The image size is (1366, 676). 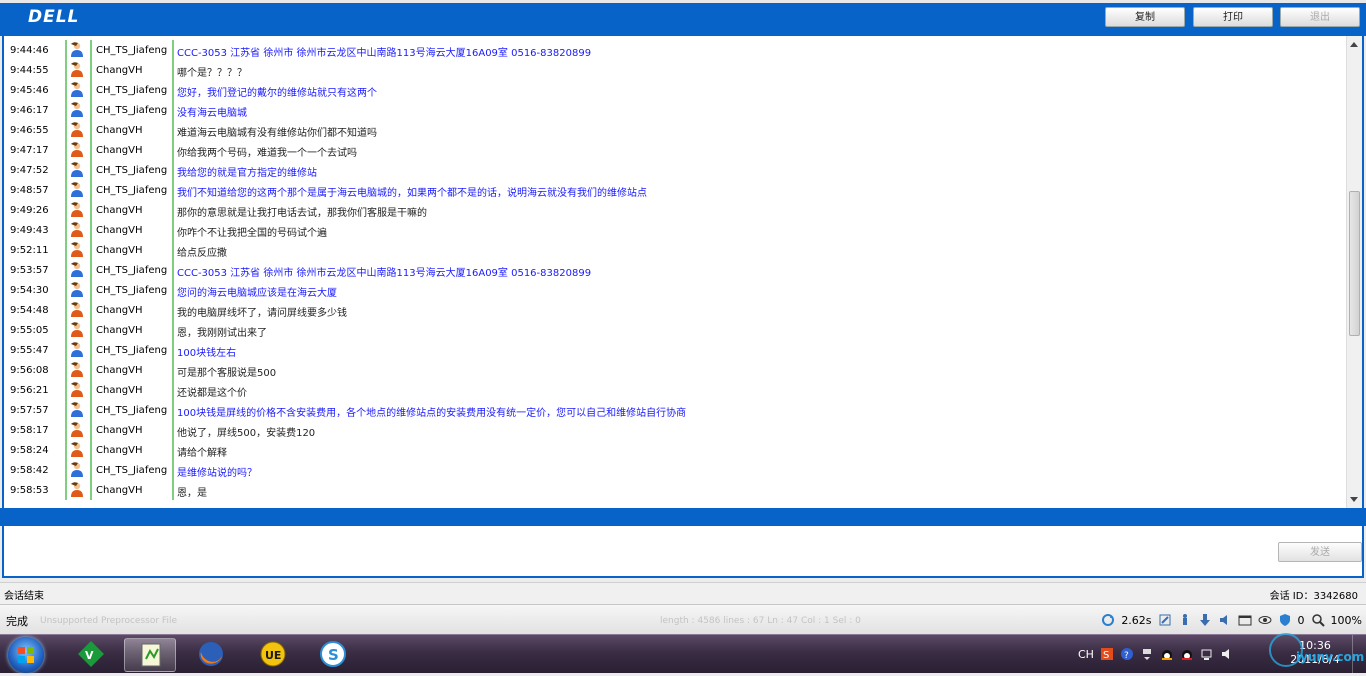 What do you see at coordinates (1227, 654) in the screenshot?
I see `volume-icon` at bounding box center [1227, 654].